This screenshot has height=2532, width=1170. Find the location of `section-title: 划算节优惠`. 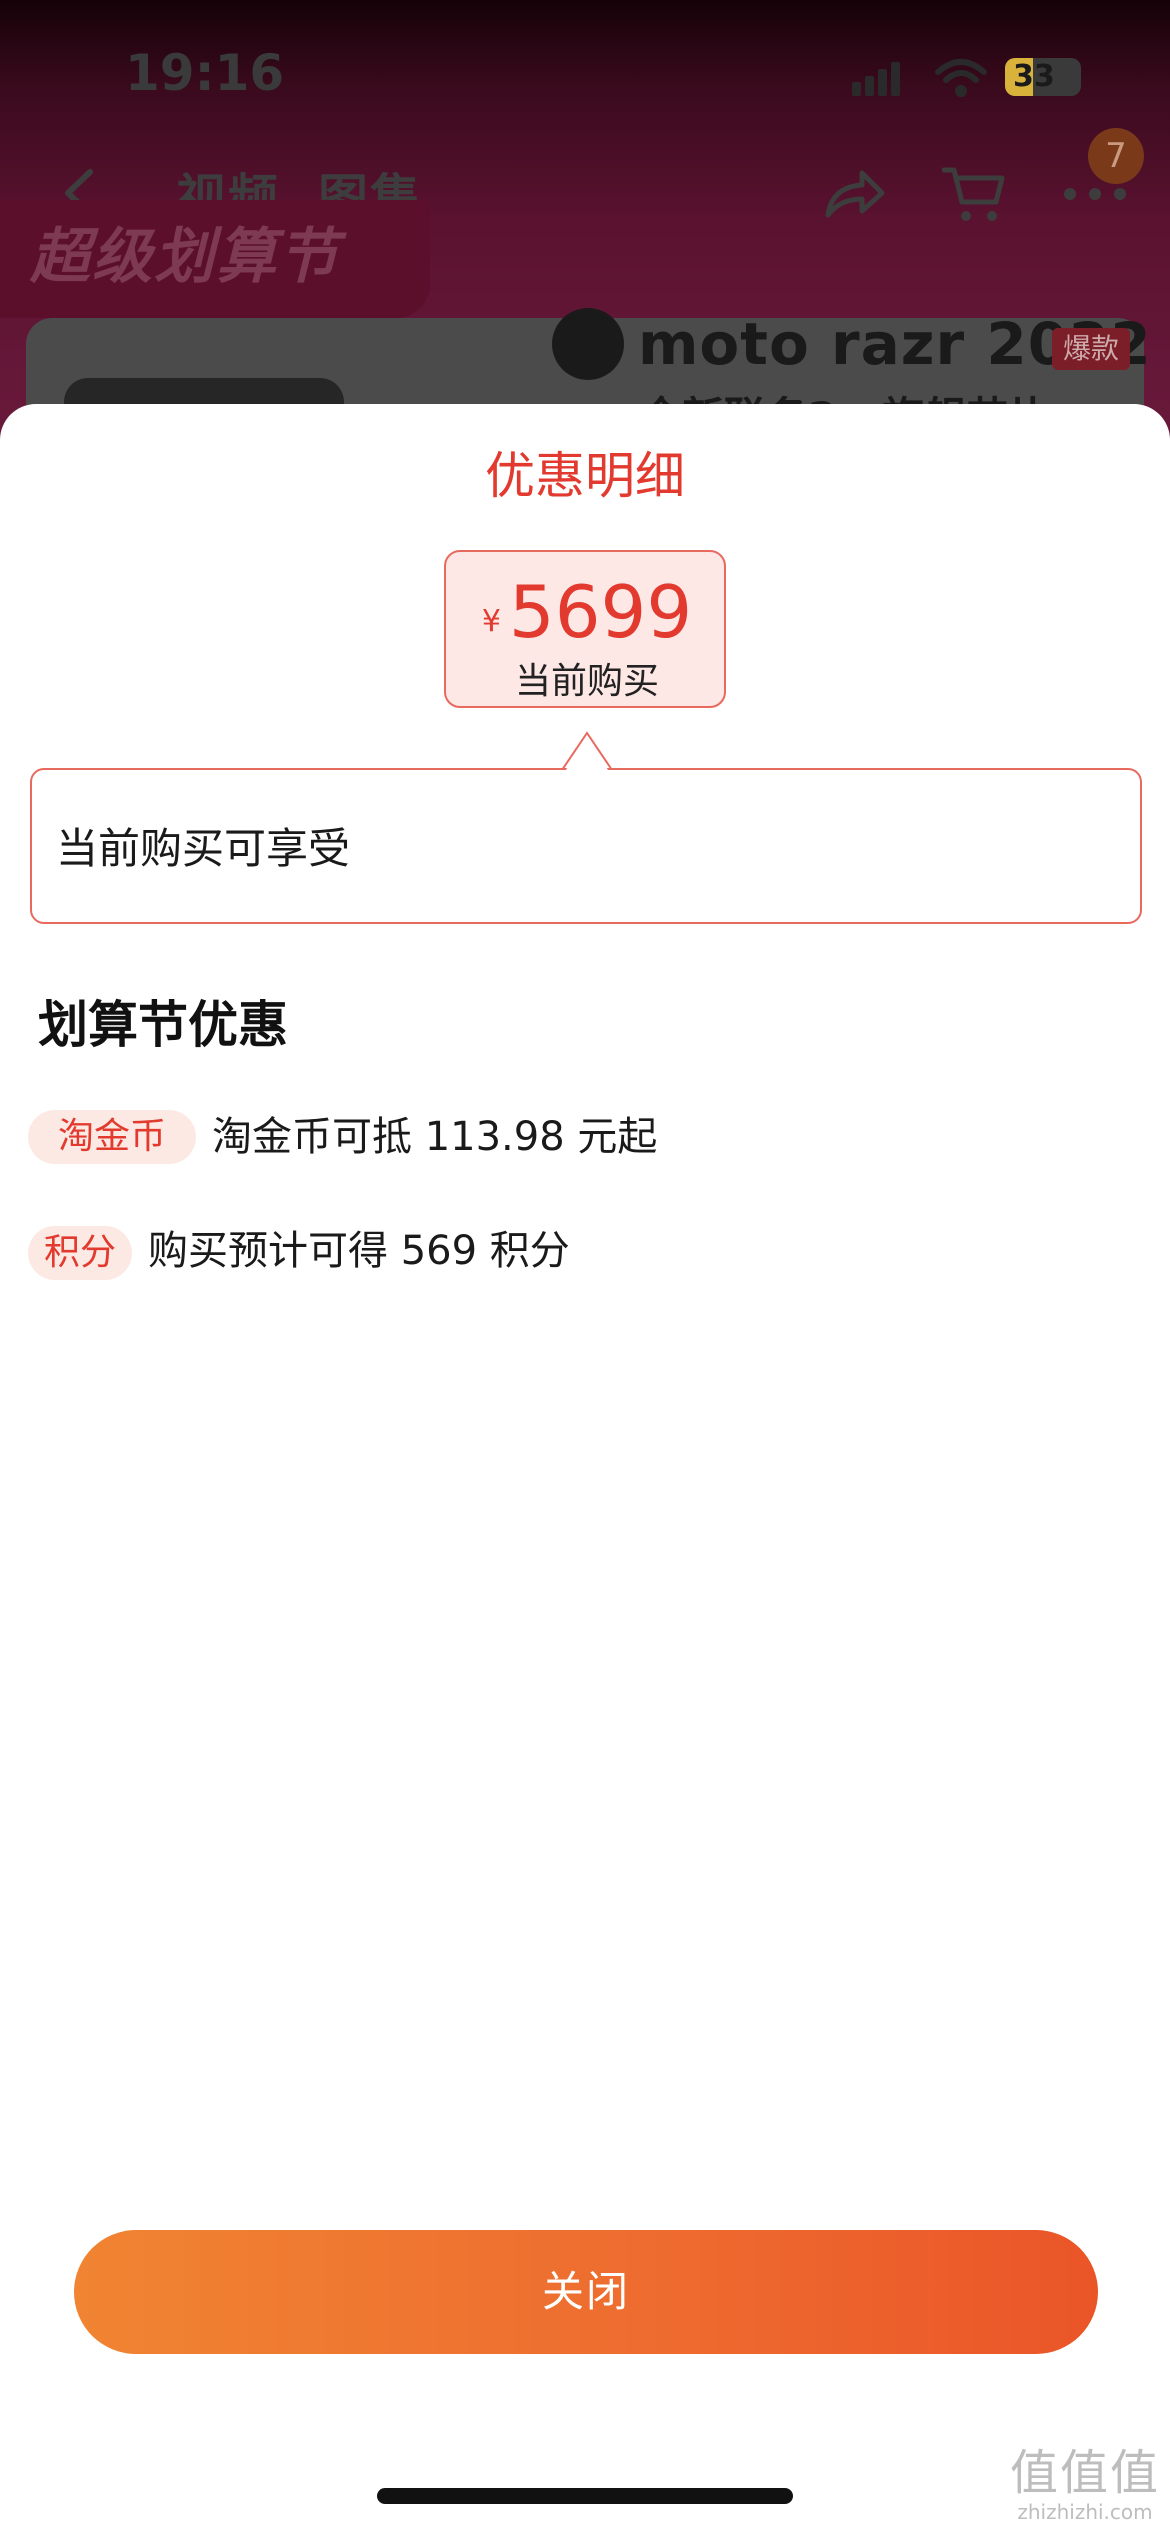

section-title: 划算节优惠 is located at coordinates (163, 1025).